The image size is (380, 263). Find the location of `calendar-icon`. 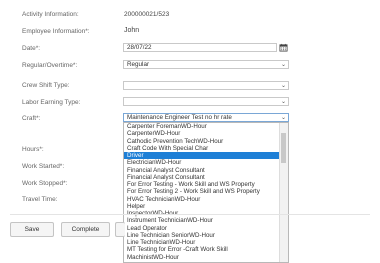

calendar-icon is located at coordinates (283, 47).